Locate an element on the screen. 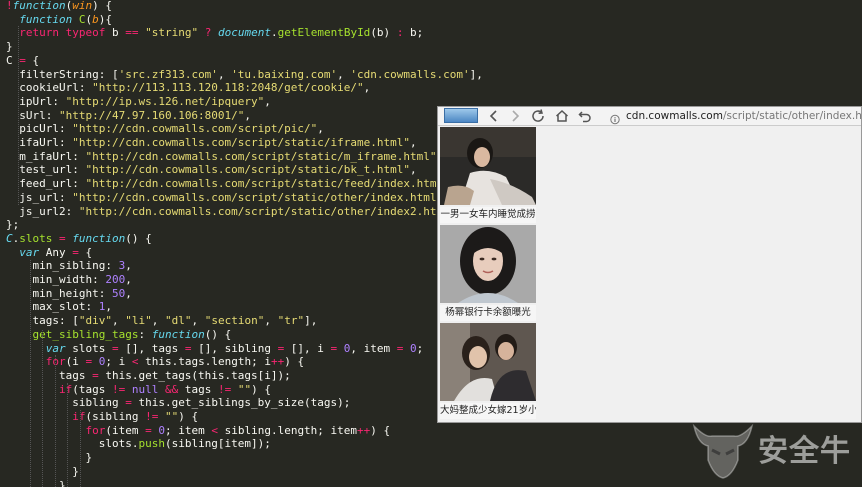 The height and width of the screenshot is (487, 862). ad-item: 一男一女车内睡觉成捞 is located at coordinates (488, 176).